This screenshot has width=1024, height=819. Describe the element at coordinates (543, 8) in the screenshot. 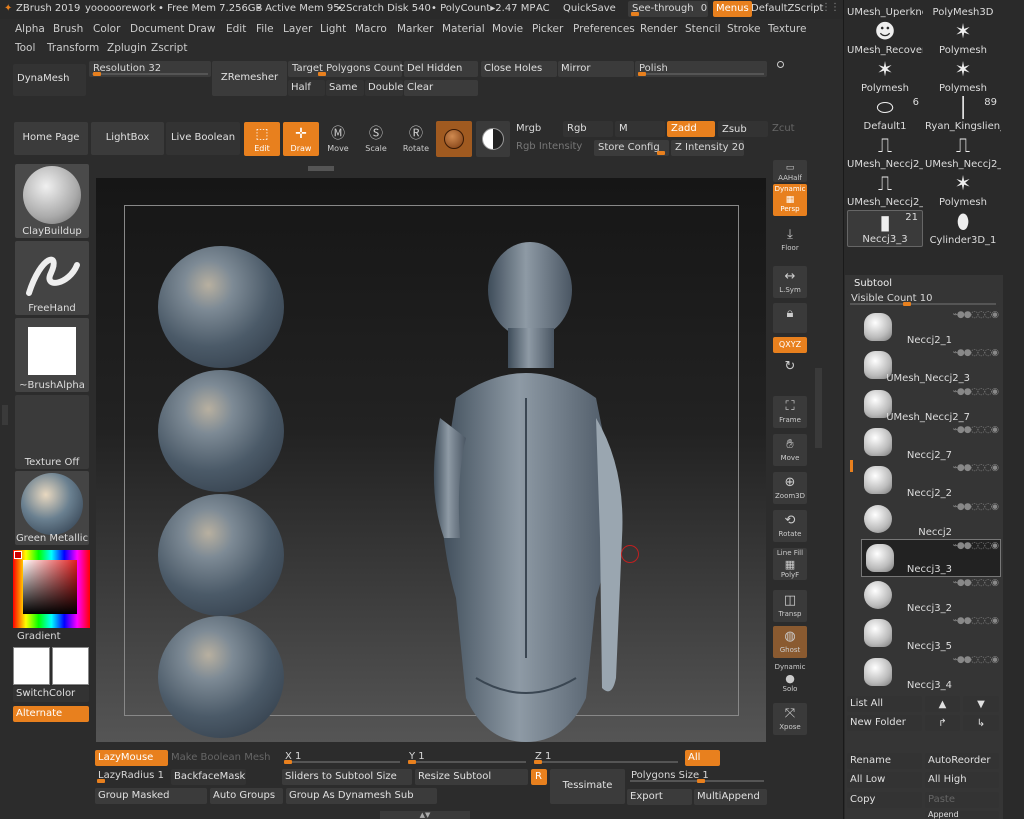

I see `ac-label: AC` at that location.